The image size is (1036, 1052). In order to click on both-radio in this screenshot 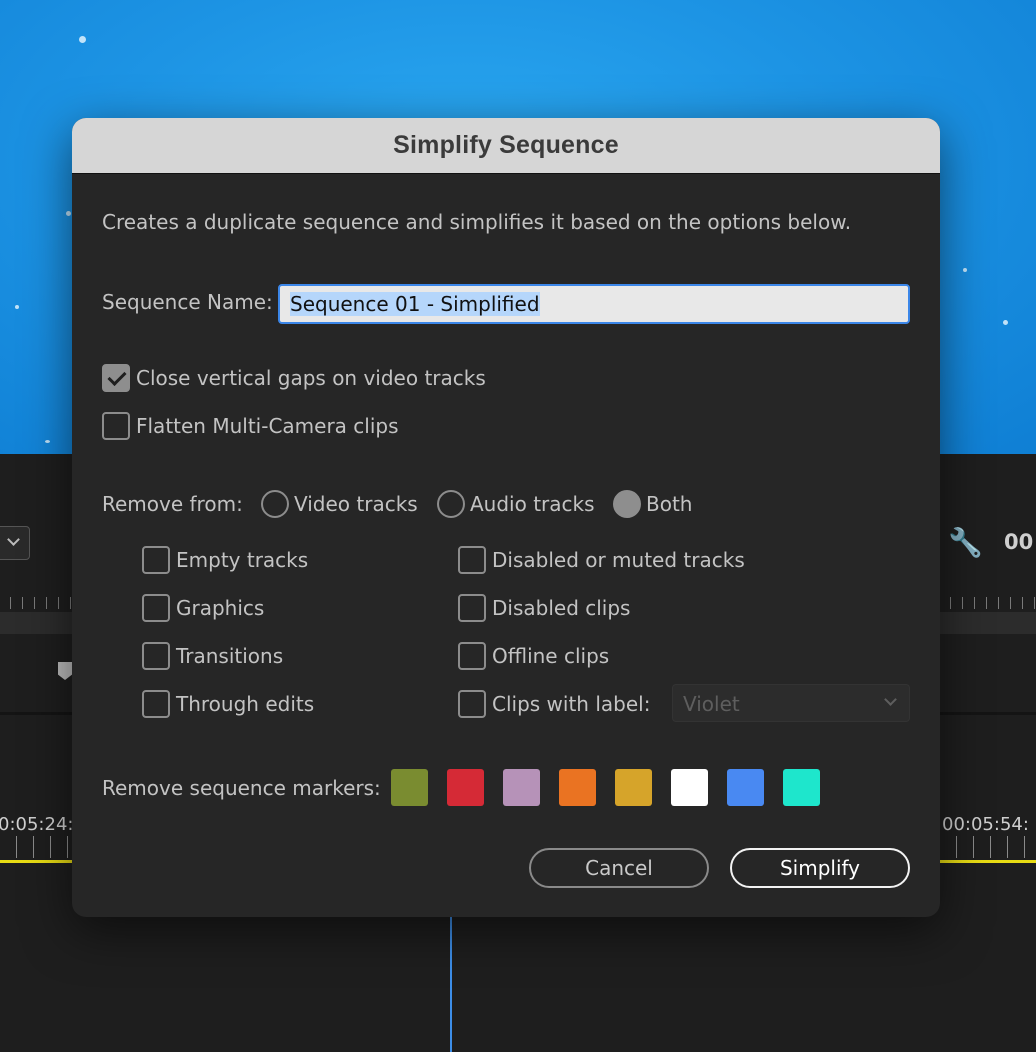, I will do `click(627, 504)`.